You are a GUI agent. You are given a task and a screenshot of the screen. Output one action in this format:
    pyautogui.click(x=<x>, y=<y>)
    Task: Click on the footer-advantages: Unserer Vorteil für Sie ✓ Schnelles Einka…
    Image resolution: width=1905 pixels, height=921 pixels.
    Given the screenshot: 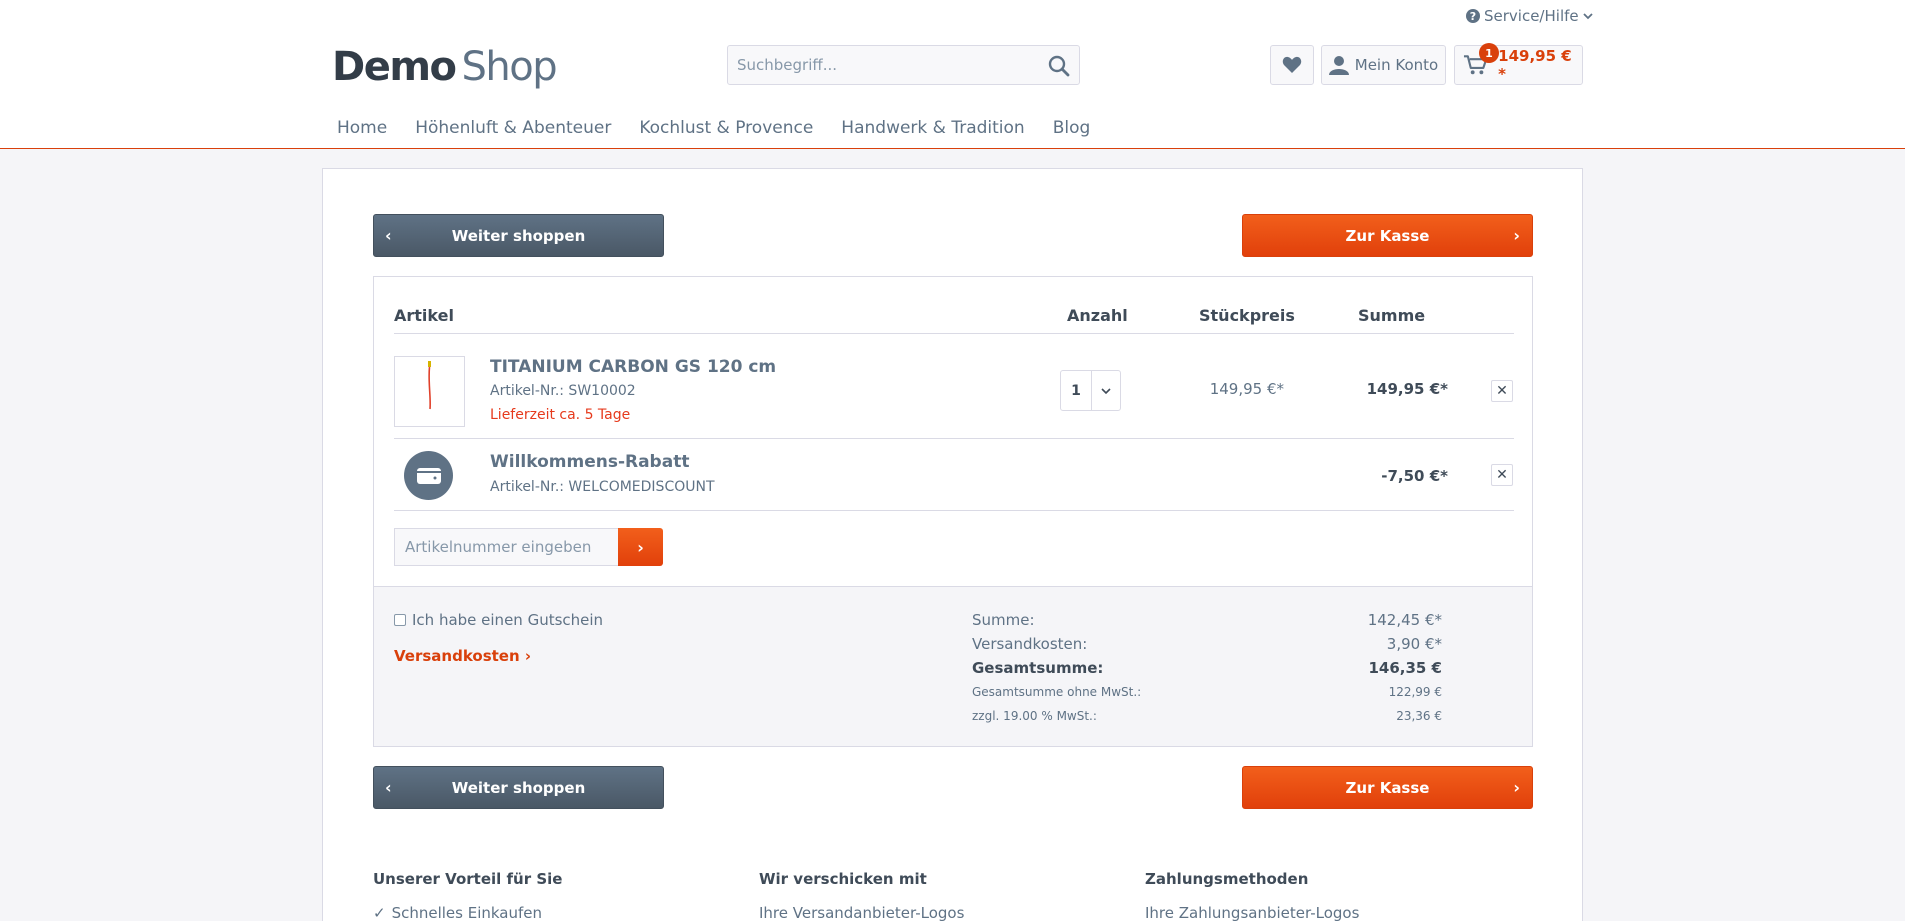 What is the action you would take?
    pyautogui.click(x=467, y=895)
    